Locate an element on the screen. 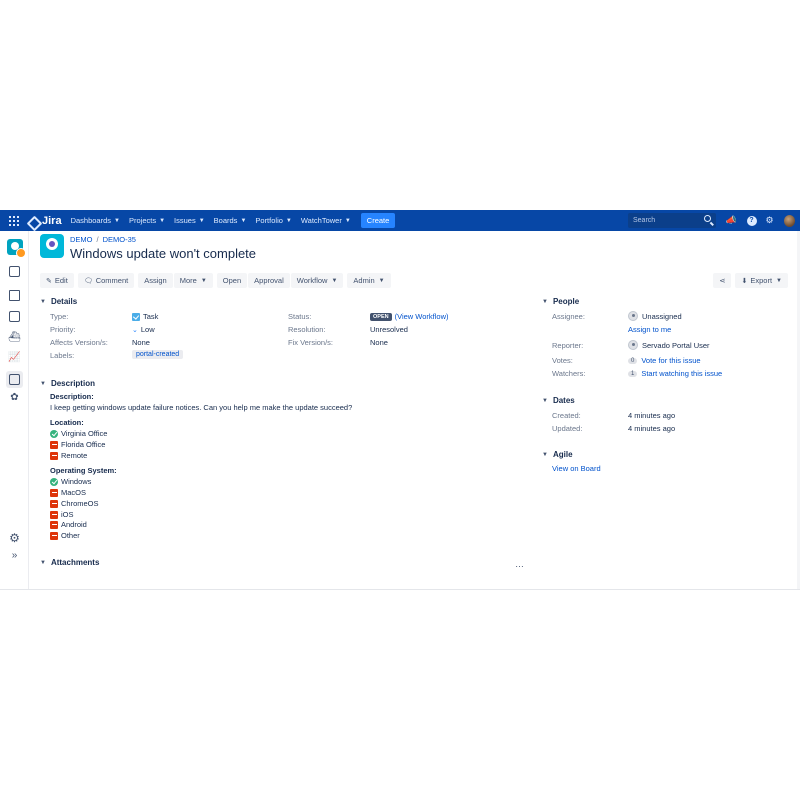  search-icon is located at coordinates (707, 218).